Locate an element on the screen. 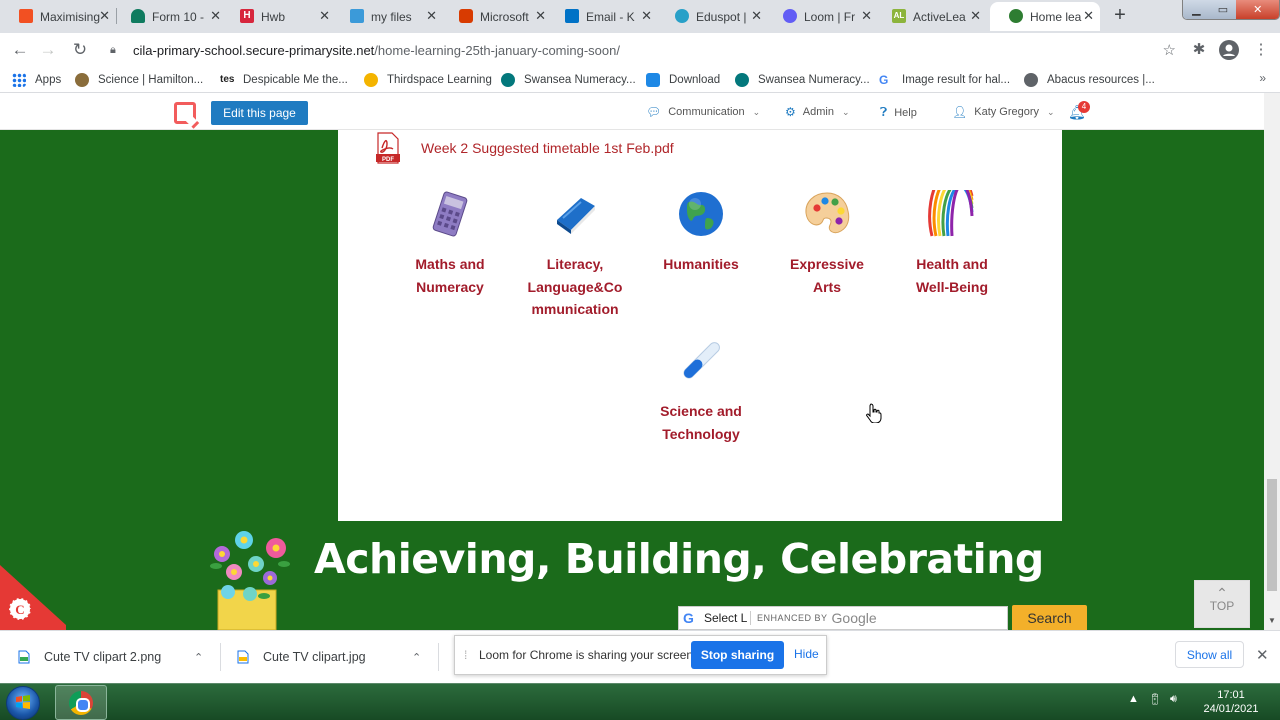 The image size is (1280, 720). corner-ribbon: C is located at coordinates (33, 597).